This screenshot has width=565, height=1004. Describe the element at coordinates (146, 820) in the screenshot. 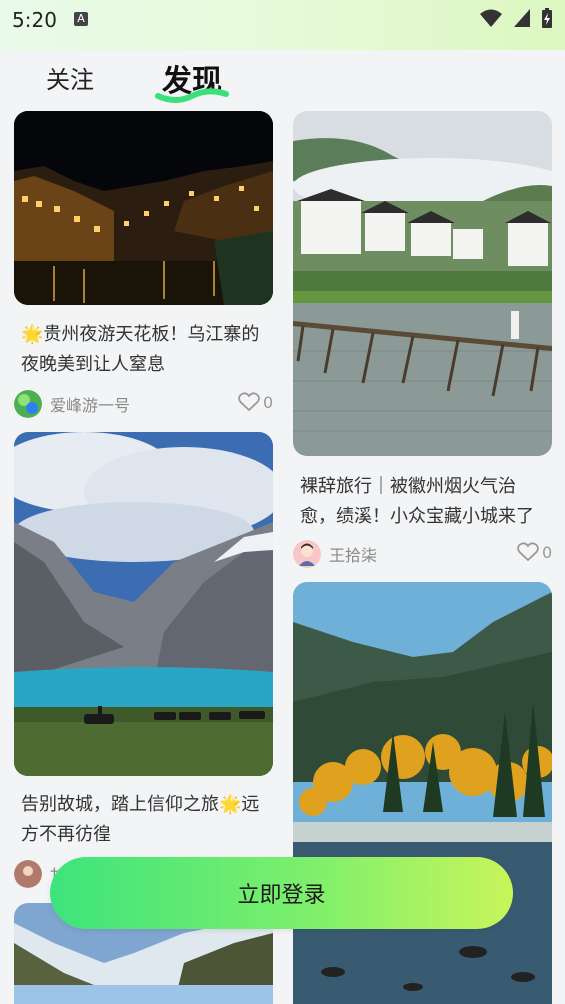

I see `feed-card-title: 告别故城，踏上信仰之旅🌟远方不再彷徨` at that location.